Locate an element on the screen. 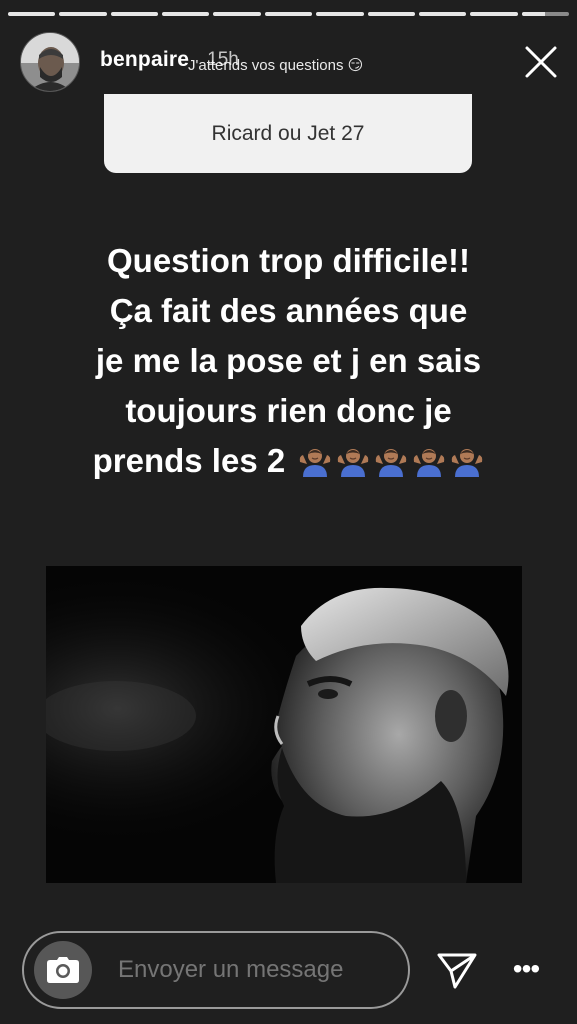  close-icon is located at coordinates (541, 62).